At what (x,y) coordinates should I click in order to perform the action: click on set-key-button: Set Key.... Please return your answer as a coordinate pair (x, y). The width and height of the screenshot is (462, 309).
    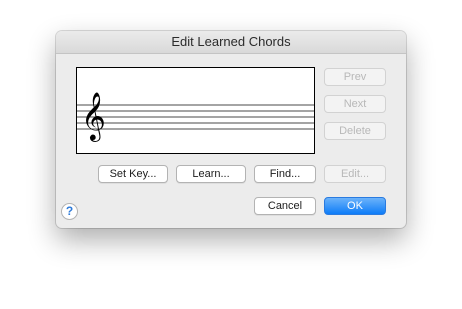
    Looking at the image, I should click on (133, 174).